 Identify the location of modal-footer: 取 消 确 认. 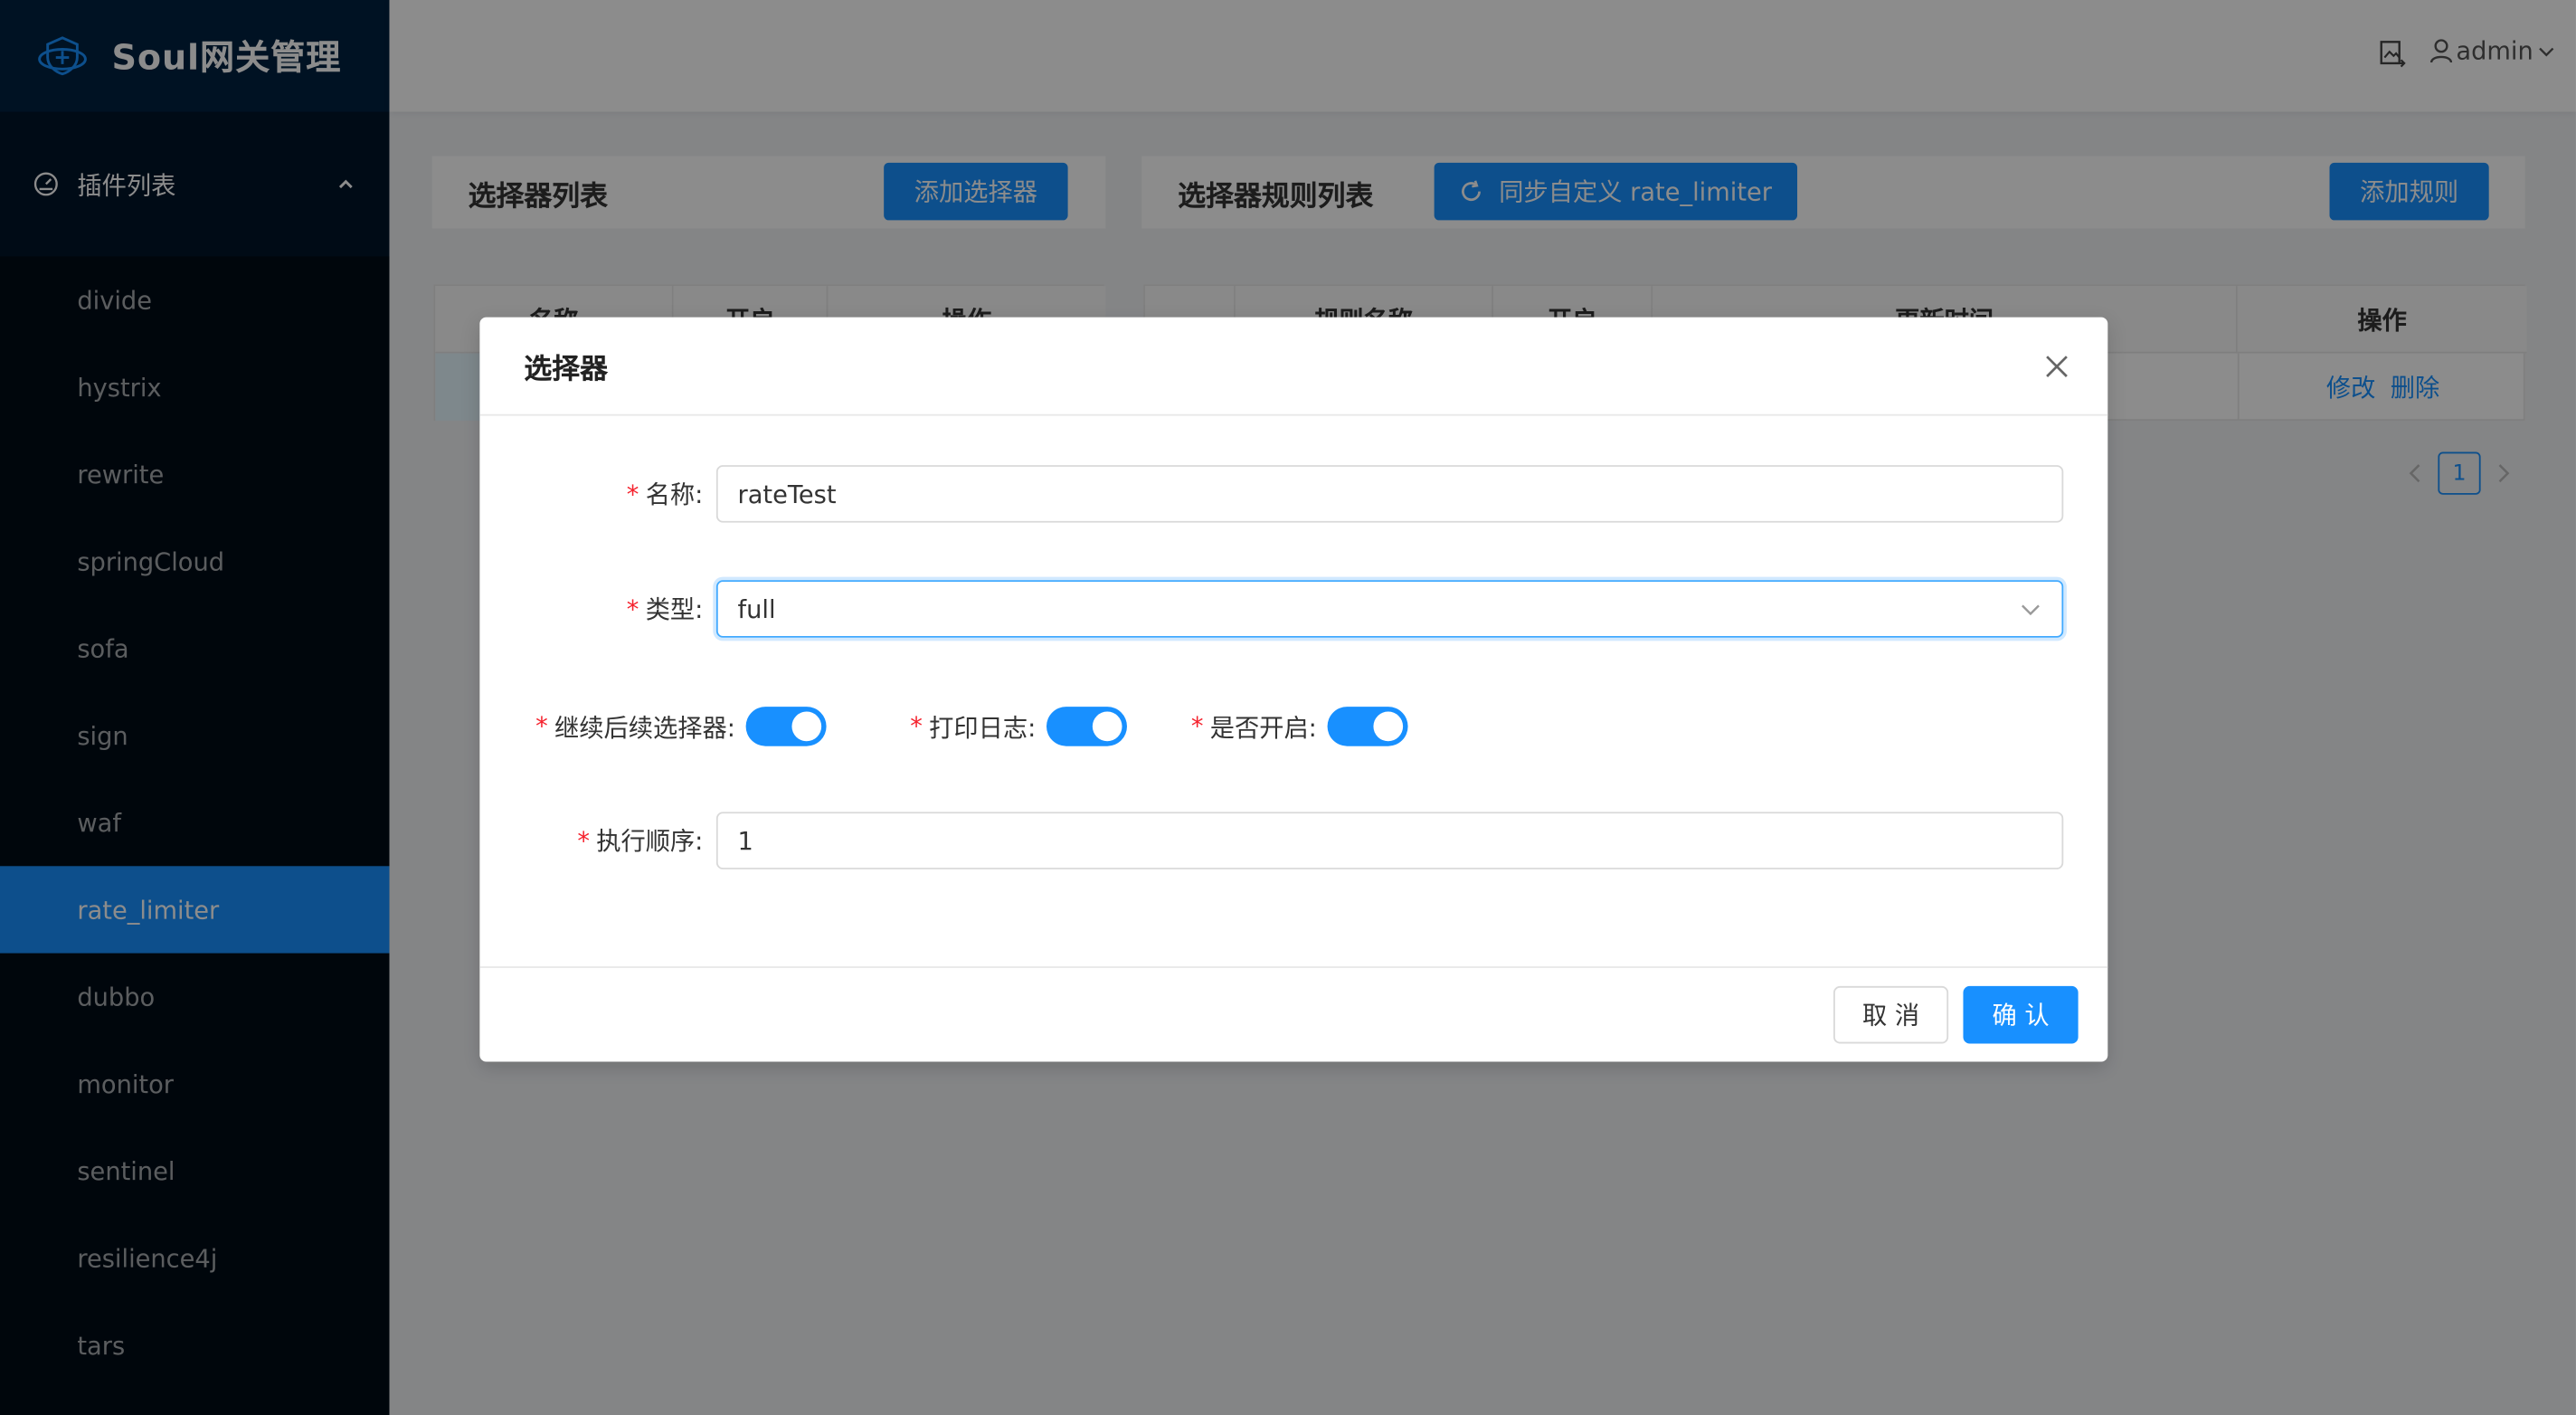
(1294, 1013).